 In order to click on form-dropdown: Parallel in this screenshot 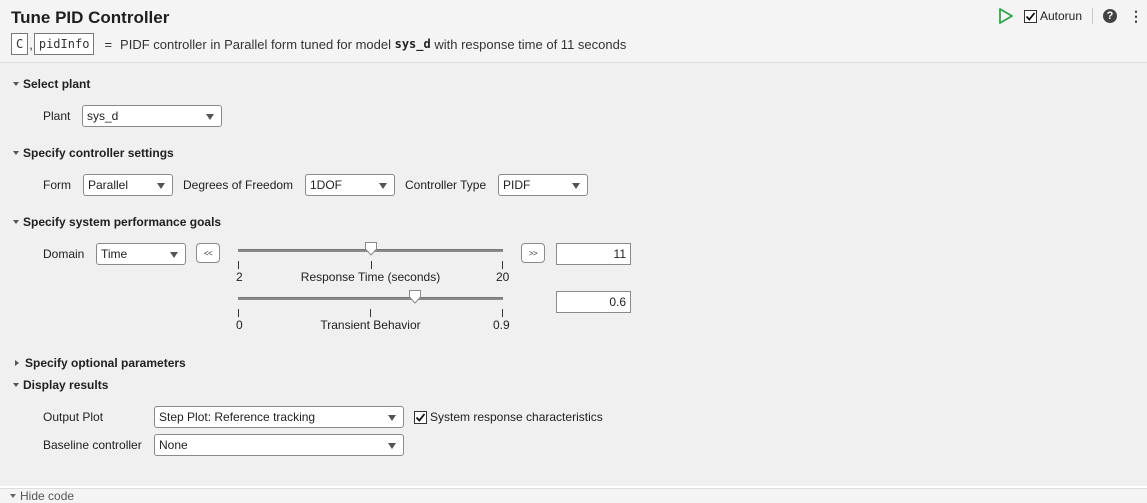, I will do `click(128, 185)`.